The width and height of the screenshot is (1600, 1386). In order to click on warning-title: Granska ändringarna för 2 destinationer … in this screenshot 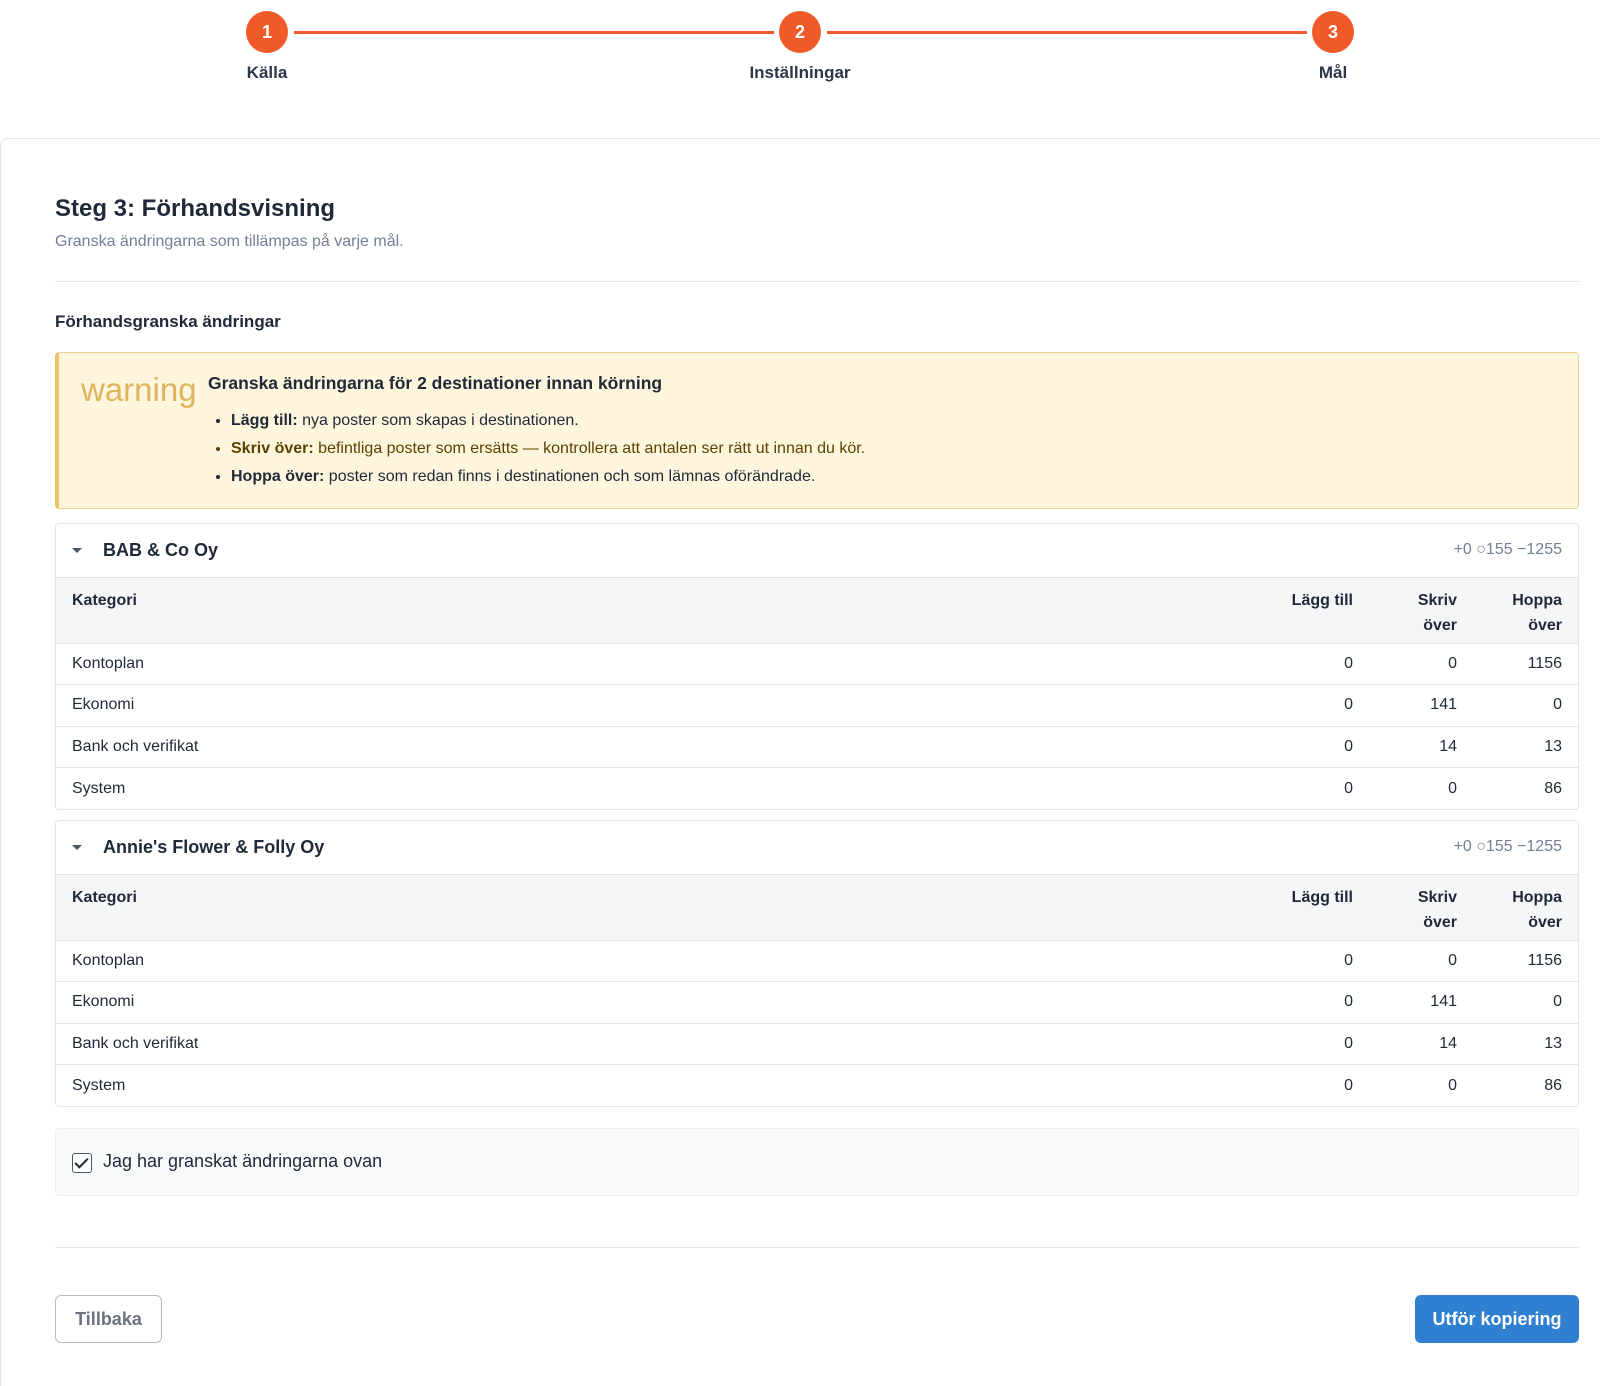, I will do `click(435, 383)`.